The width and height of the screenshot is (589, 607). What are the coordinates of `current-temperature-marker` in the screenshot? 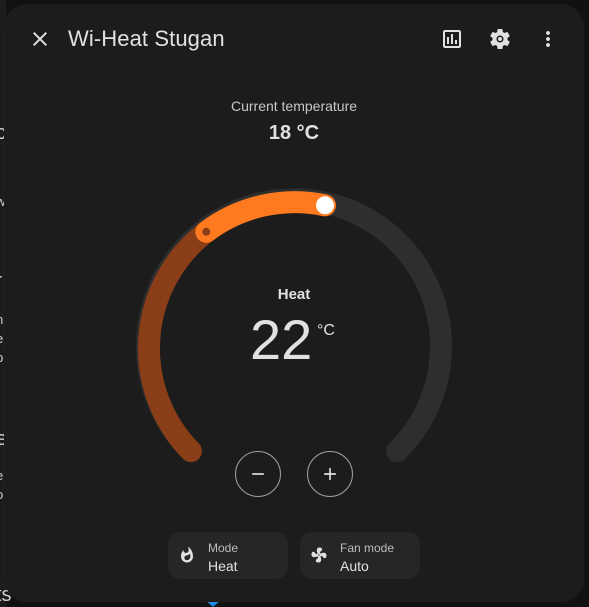 It's located at (206, 231).